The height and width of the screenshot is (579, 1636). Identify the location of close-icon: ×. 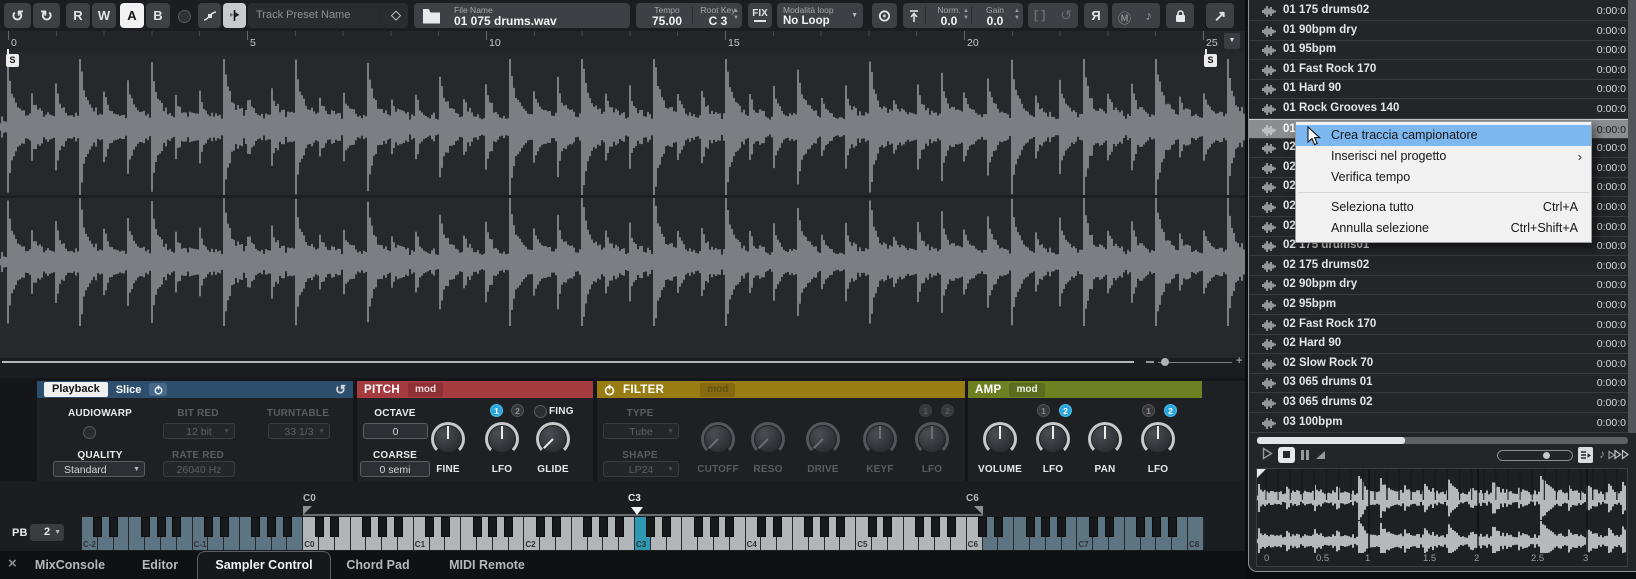
(12, 563).